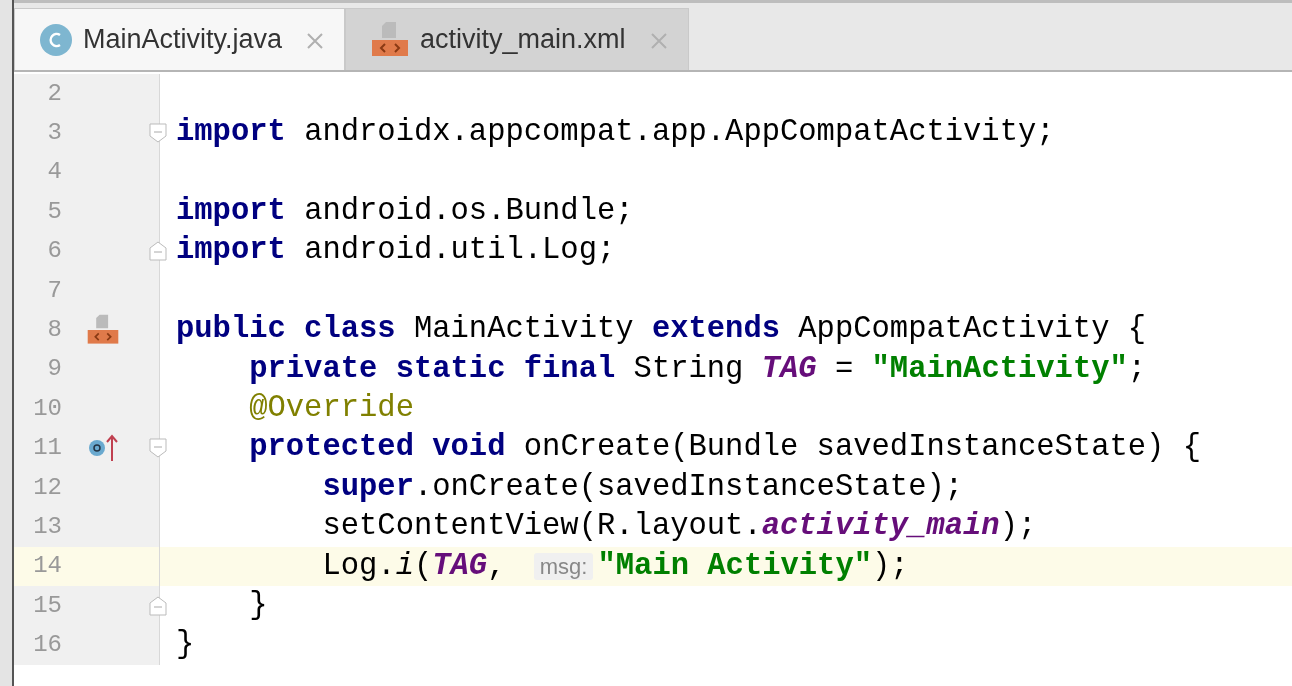 This screenshot has height=686, width=1292. Describe the element at coordinates (47, 566) in the screenshot. I see `line-number: 14` at that location.